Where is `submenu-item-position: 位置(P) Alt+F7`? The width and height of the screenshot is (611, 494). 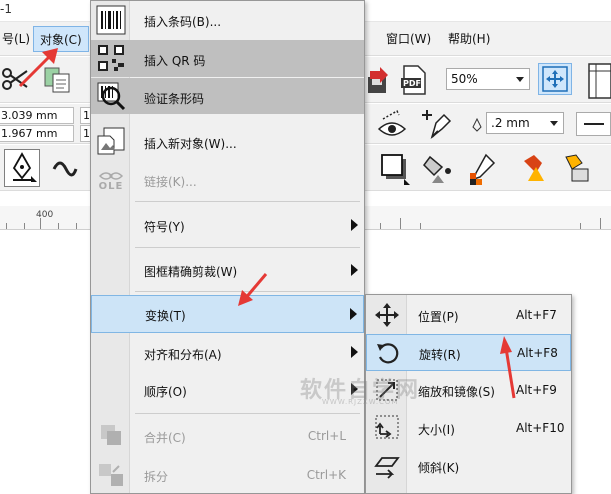
submenu-item-position: 位置(P) Alt+F7 is located at coordinates (468, 315).